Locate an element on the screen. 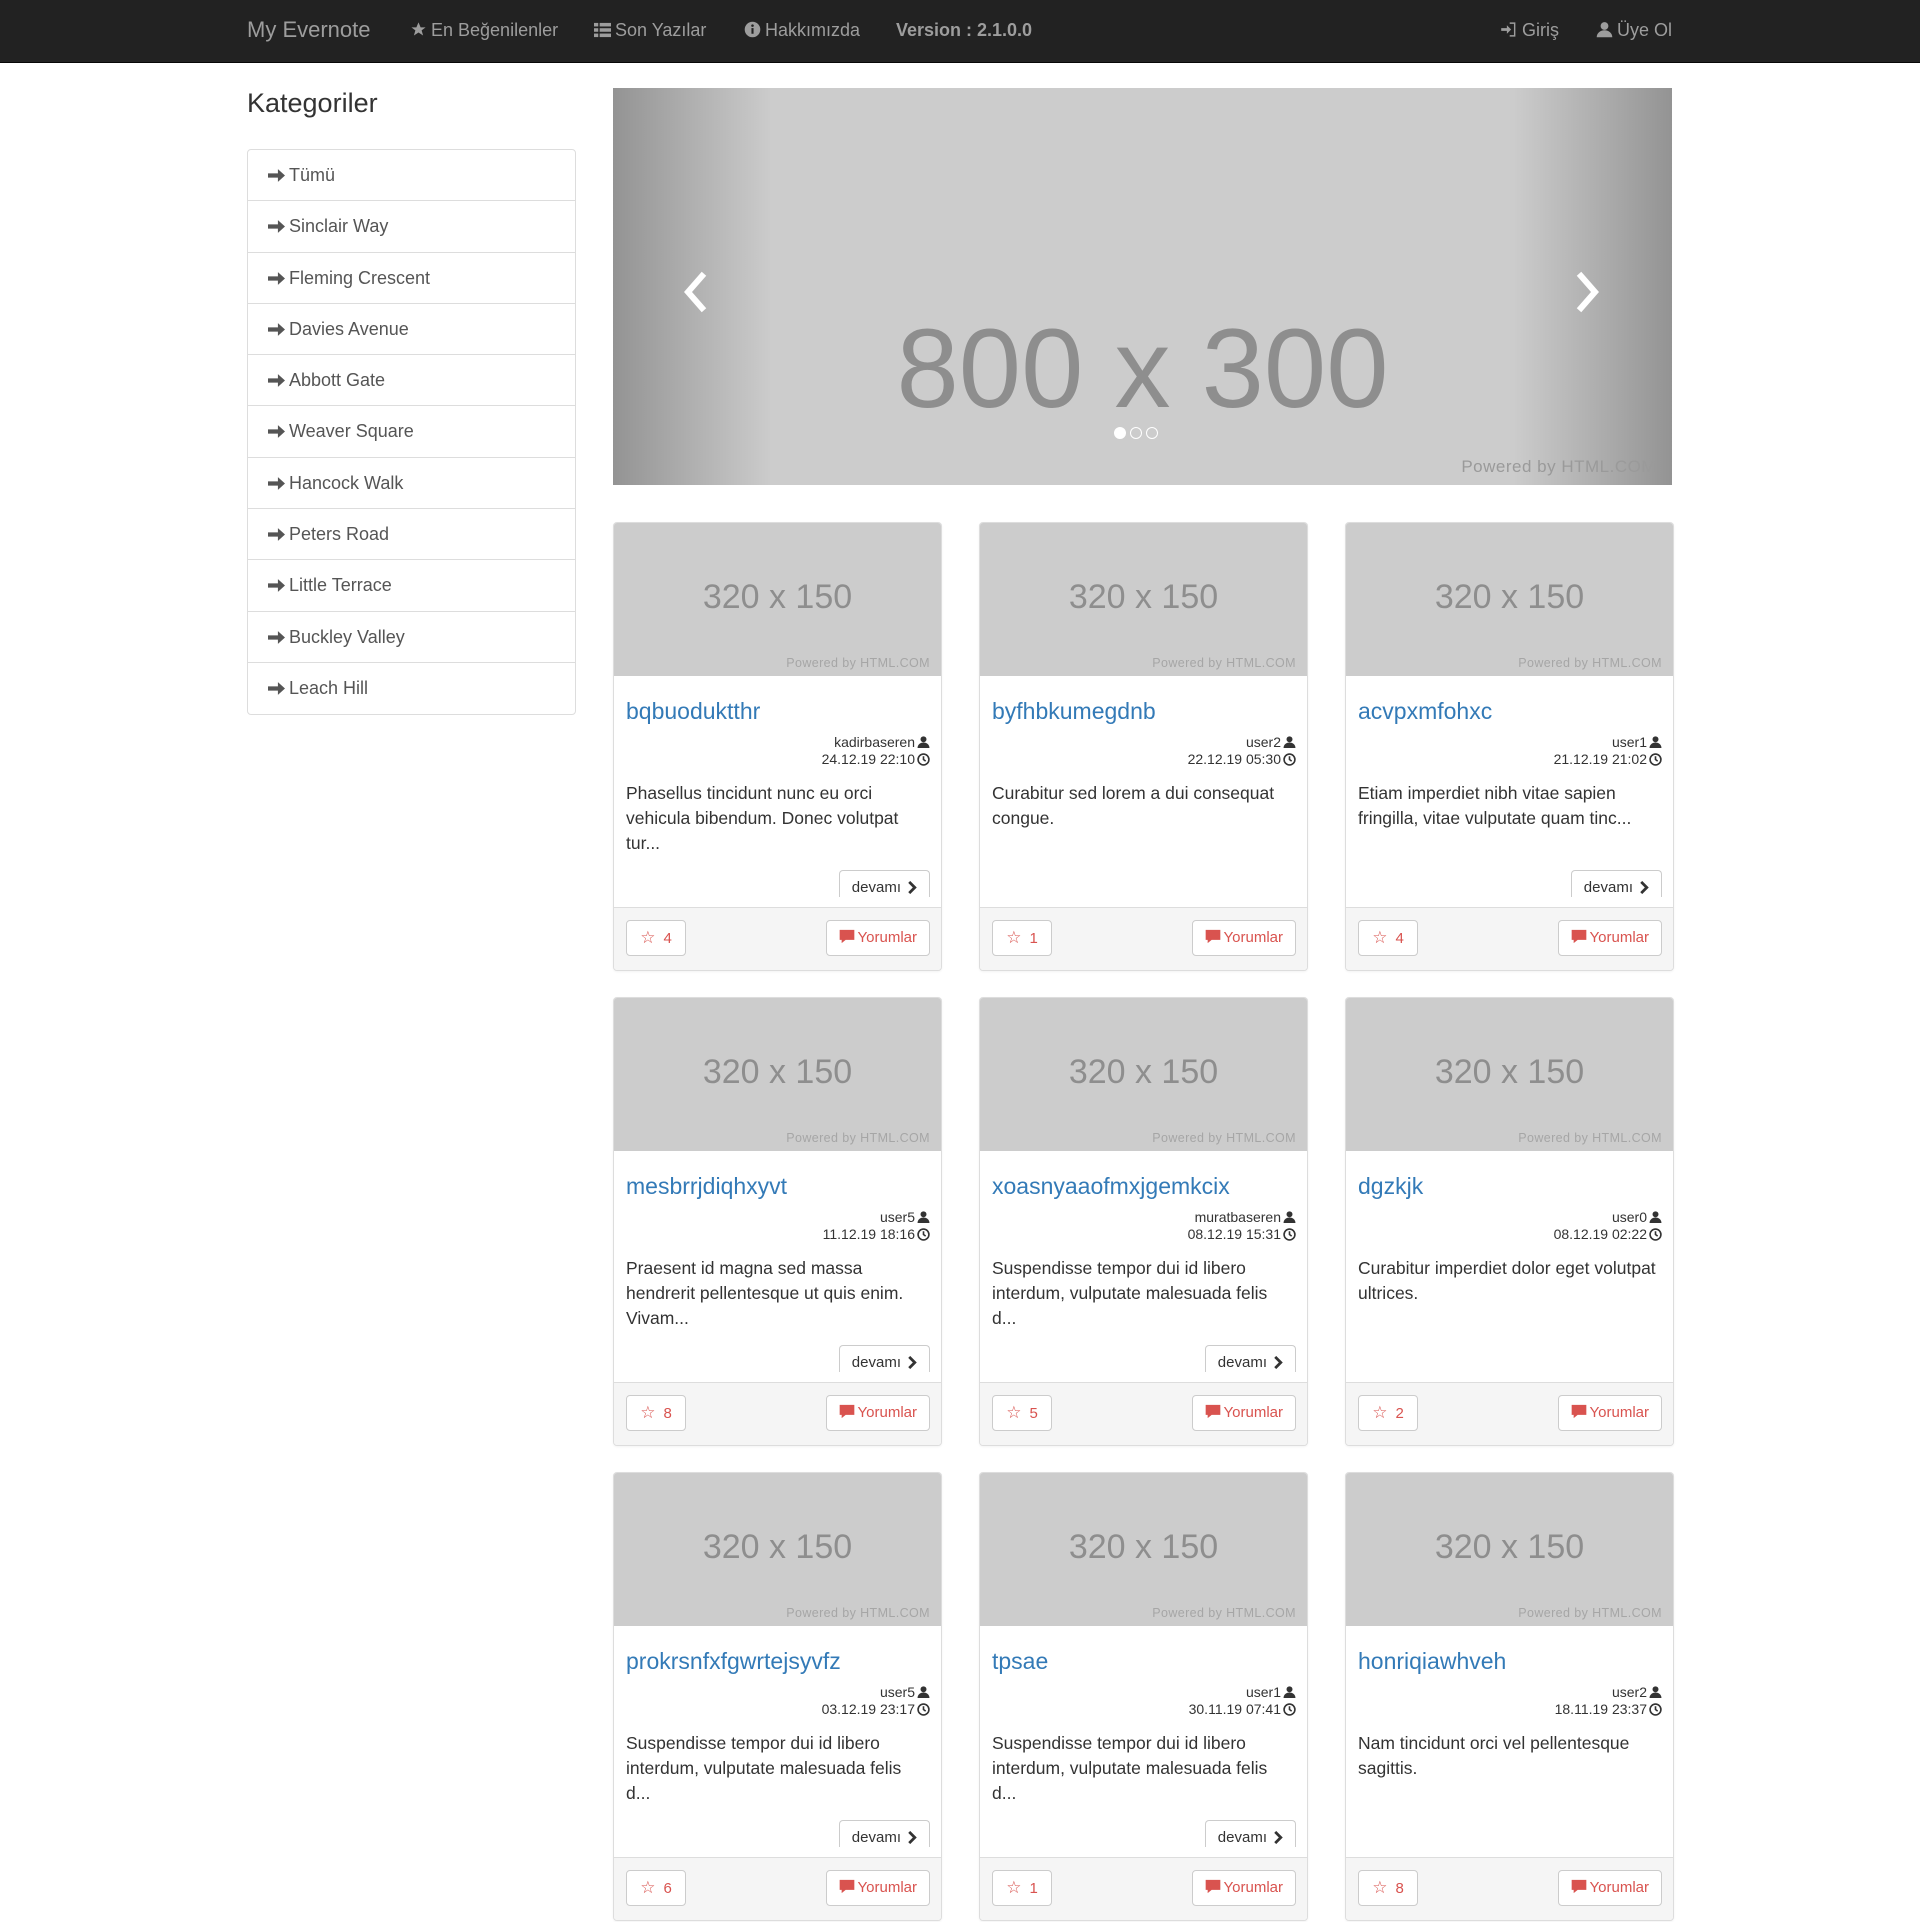  nav-latest-posts-label: Son Yazılar is located at coordinates (661, 30).